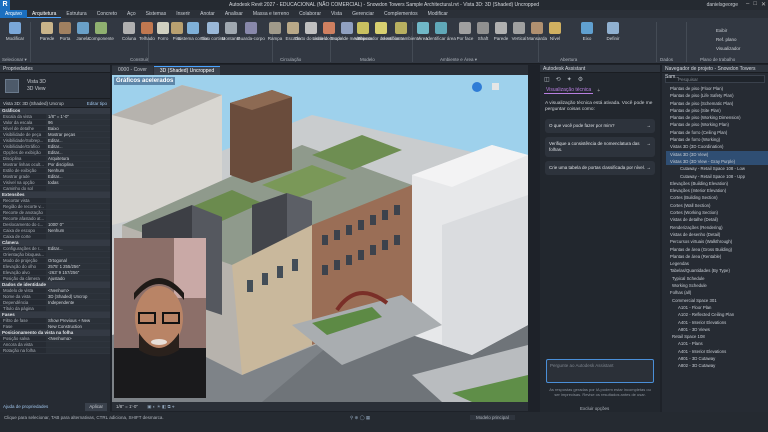  What do you see at coordinates (234, 14) in the screenshot?
I see `tab-analisar: Analisar` at bounding box center [234, 14].